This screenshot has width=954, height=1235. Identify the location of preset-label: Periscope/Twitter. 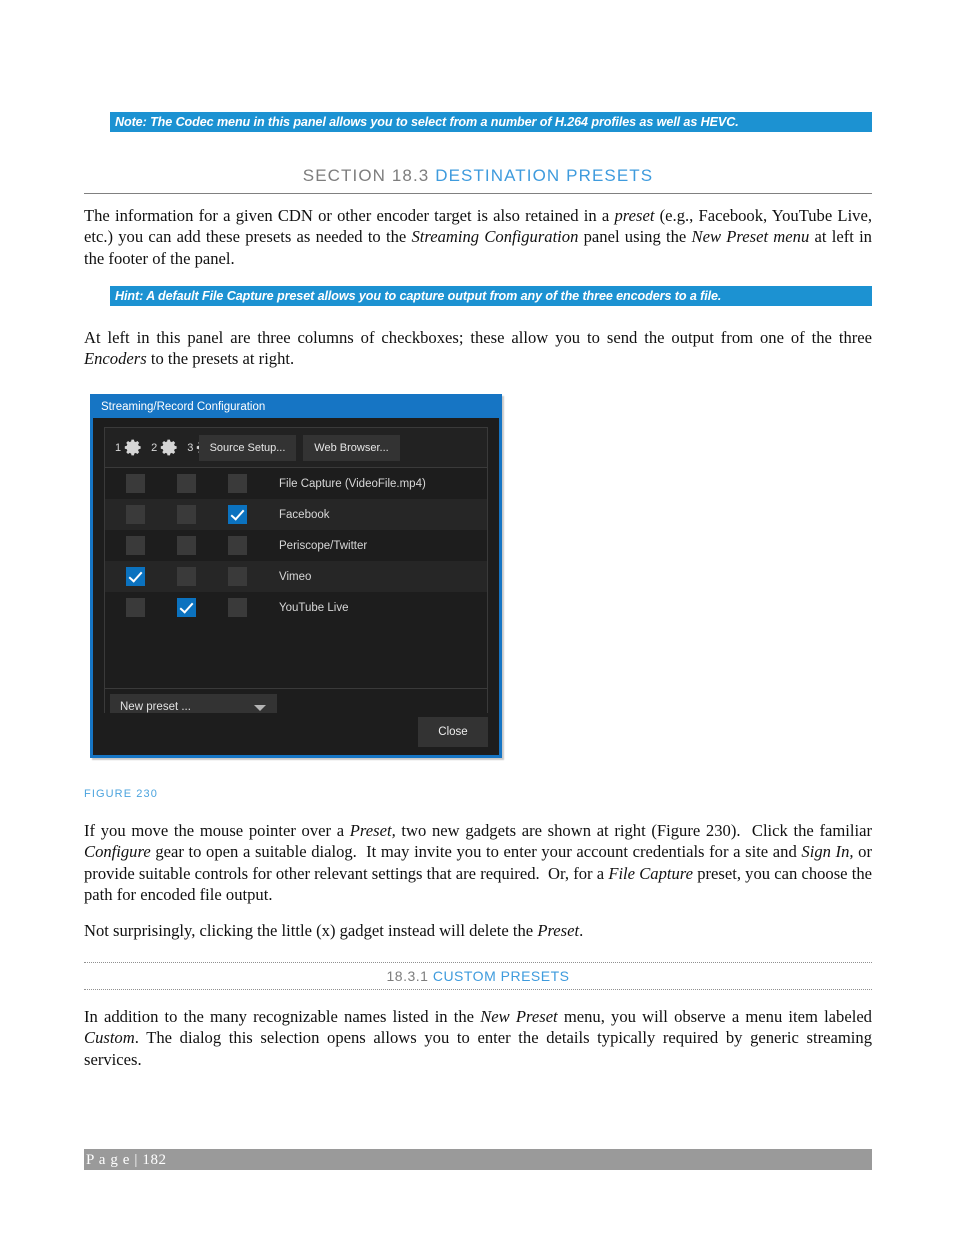
(323, 545).